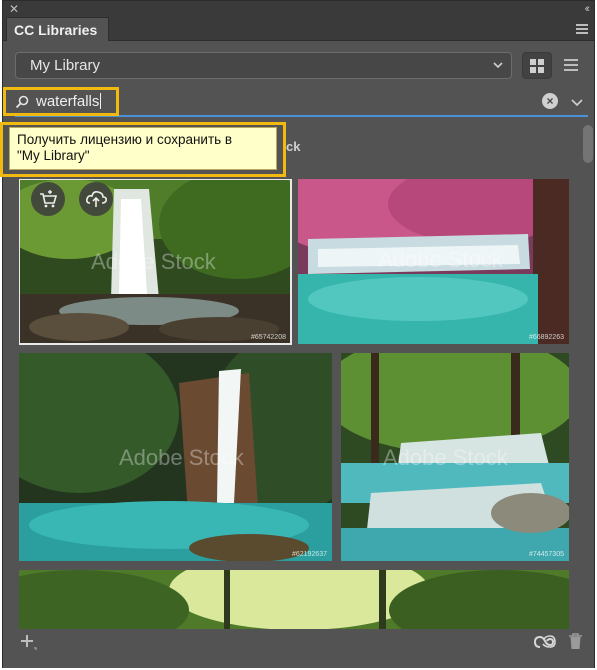 Image resolution: width=597 pixels, height=670 pixels. Describe the element at coordinates (298, 9) in the screenshot. I see `panel-top-strip: ✕ ‹‹` at that location.